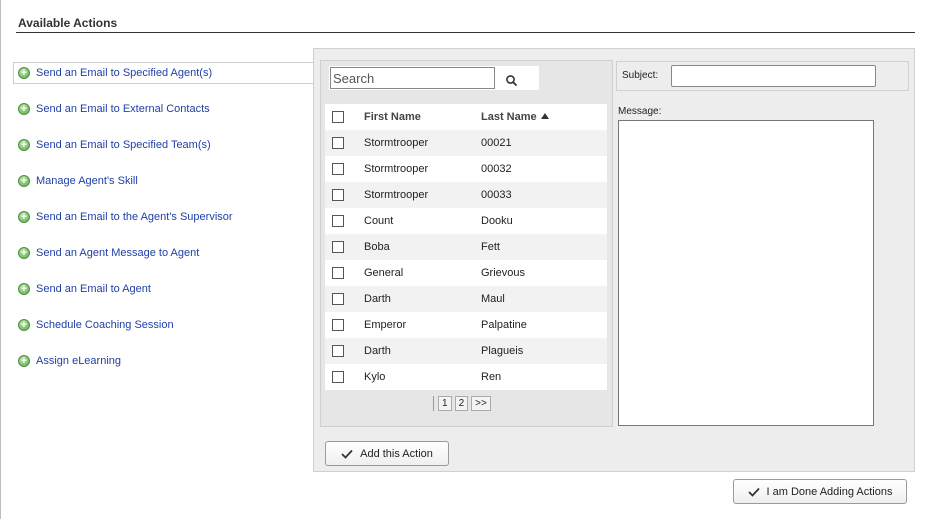  What do you see at coordinates (79, 361) in the screenshot?
I see `action-item-label: Assign eLearning` at bounding box center [79, 361].